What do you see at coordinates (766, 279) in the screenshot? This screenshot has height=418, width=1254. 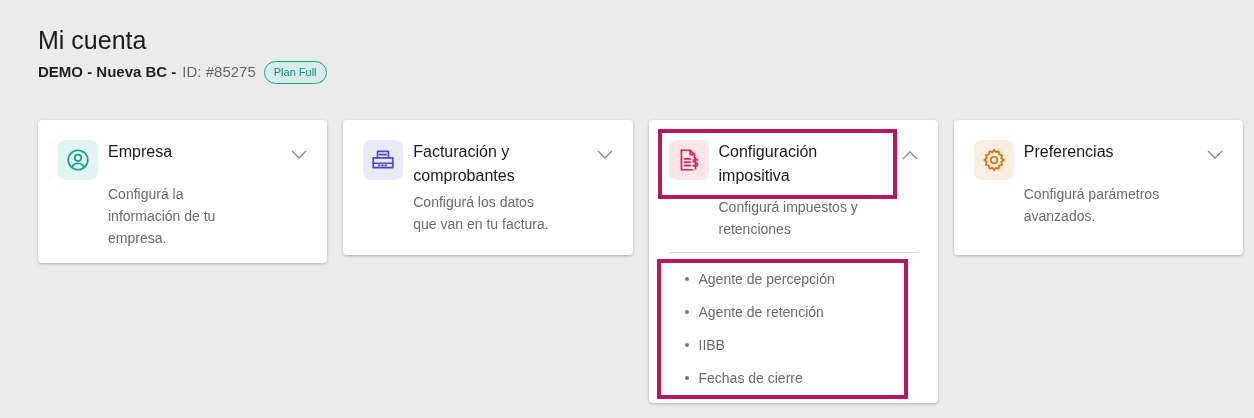 I see `submenu-link: Agente de percepción` at bounding box center [766, 279].